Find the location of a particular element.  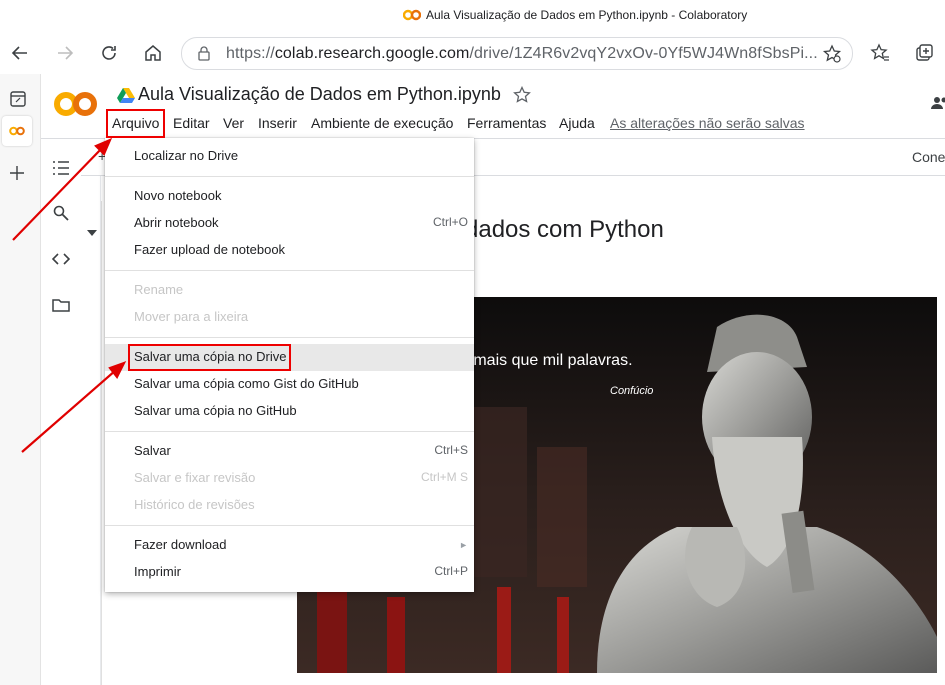

lock-icon is located at coordinates (204, 53).